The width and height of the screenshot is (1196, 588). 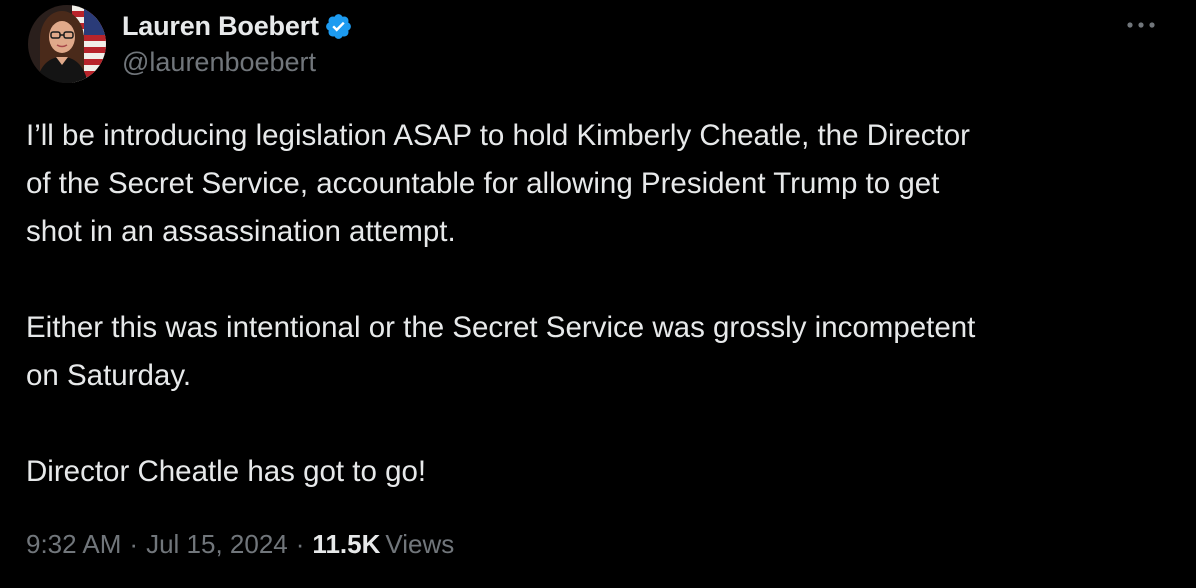 I want to click on avatar-image, so click(x=67, y=44).